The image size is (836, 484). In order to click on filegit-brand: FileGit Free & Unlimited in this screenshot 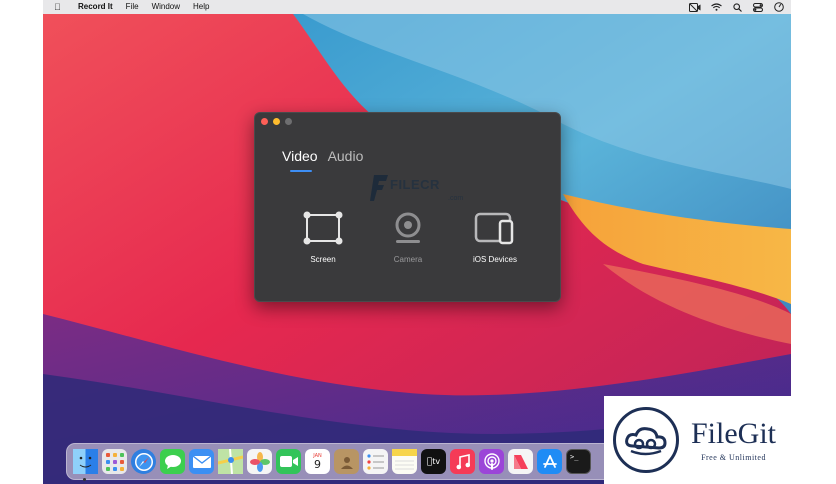, I will do `click(734, 440)`.